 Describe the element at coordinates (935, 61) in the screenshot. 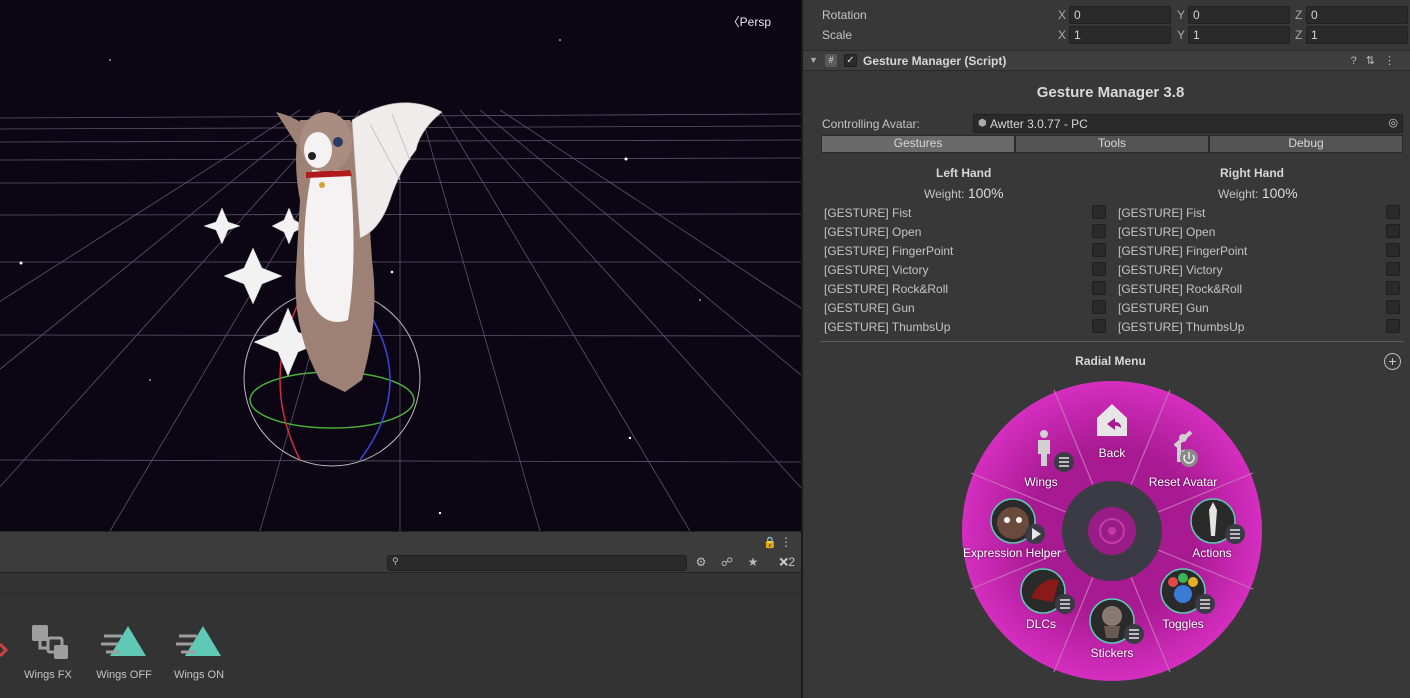

I see `component-title: Gesture Manager (Script)` at that location.